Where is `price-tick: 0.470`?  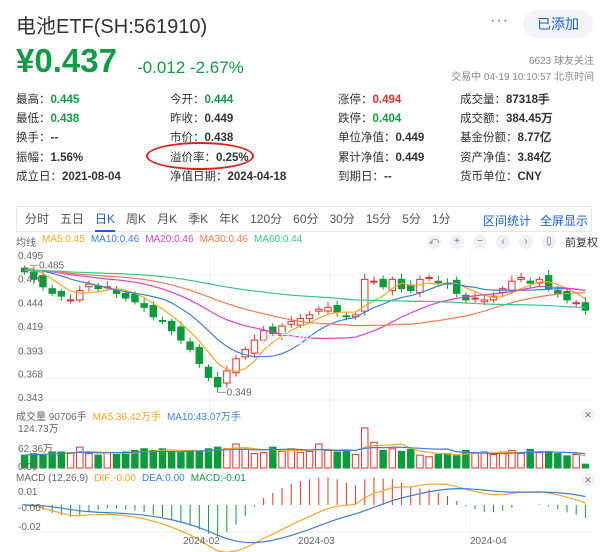
price-tick: 0.470 is located at coordinates (30, 279).